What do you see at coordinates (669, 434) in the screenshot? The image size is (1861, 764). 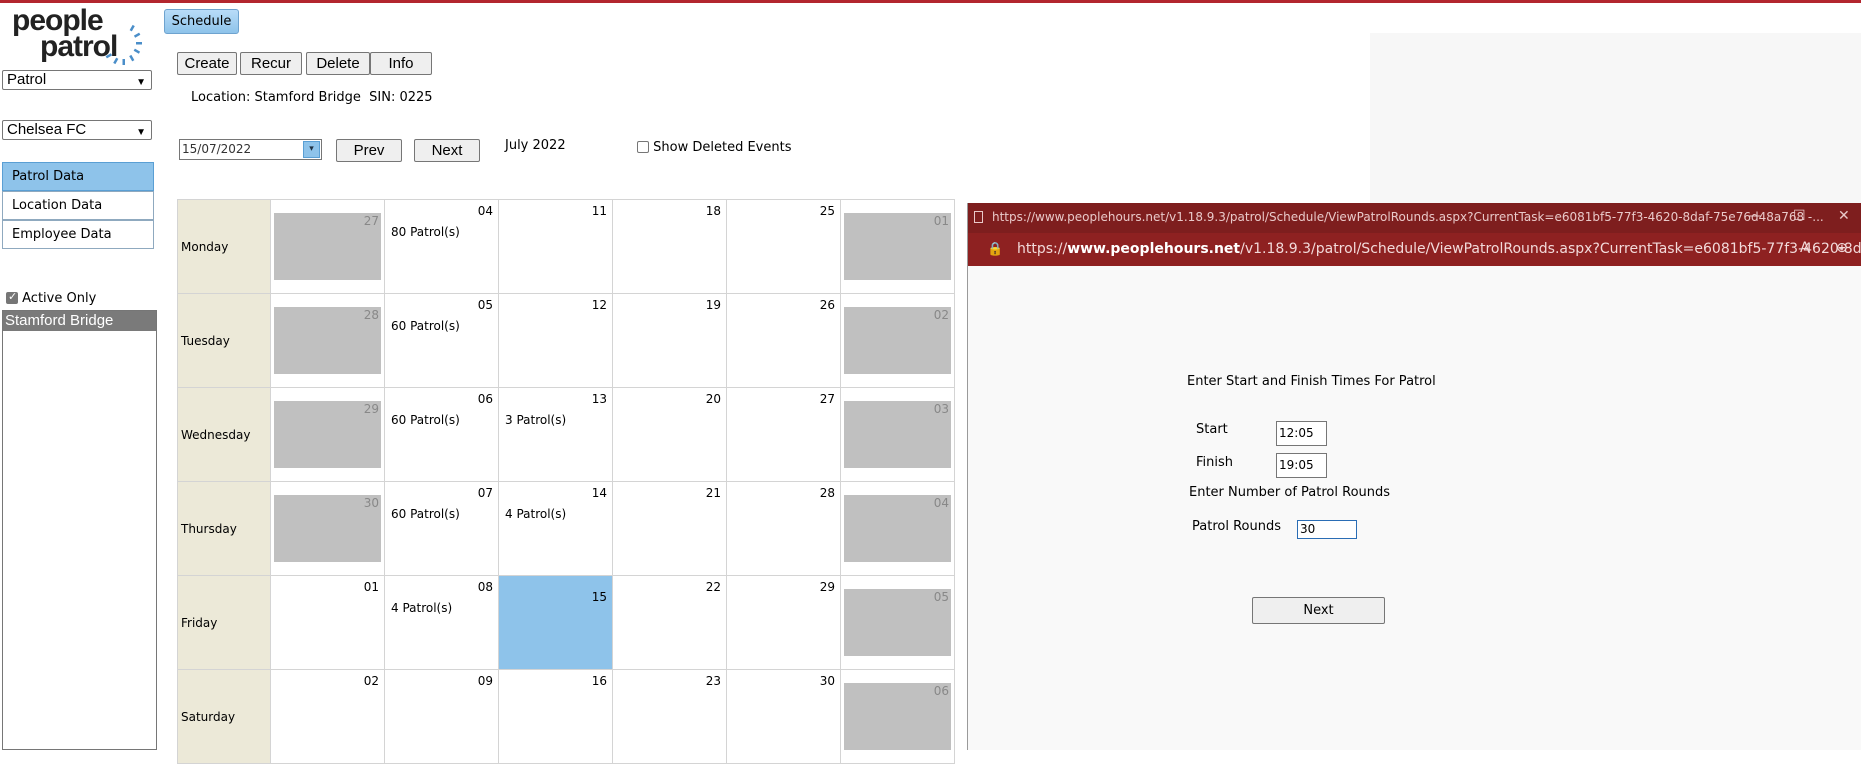 I see `calendar-day-cell: 20` at bounding box center [669, 434].